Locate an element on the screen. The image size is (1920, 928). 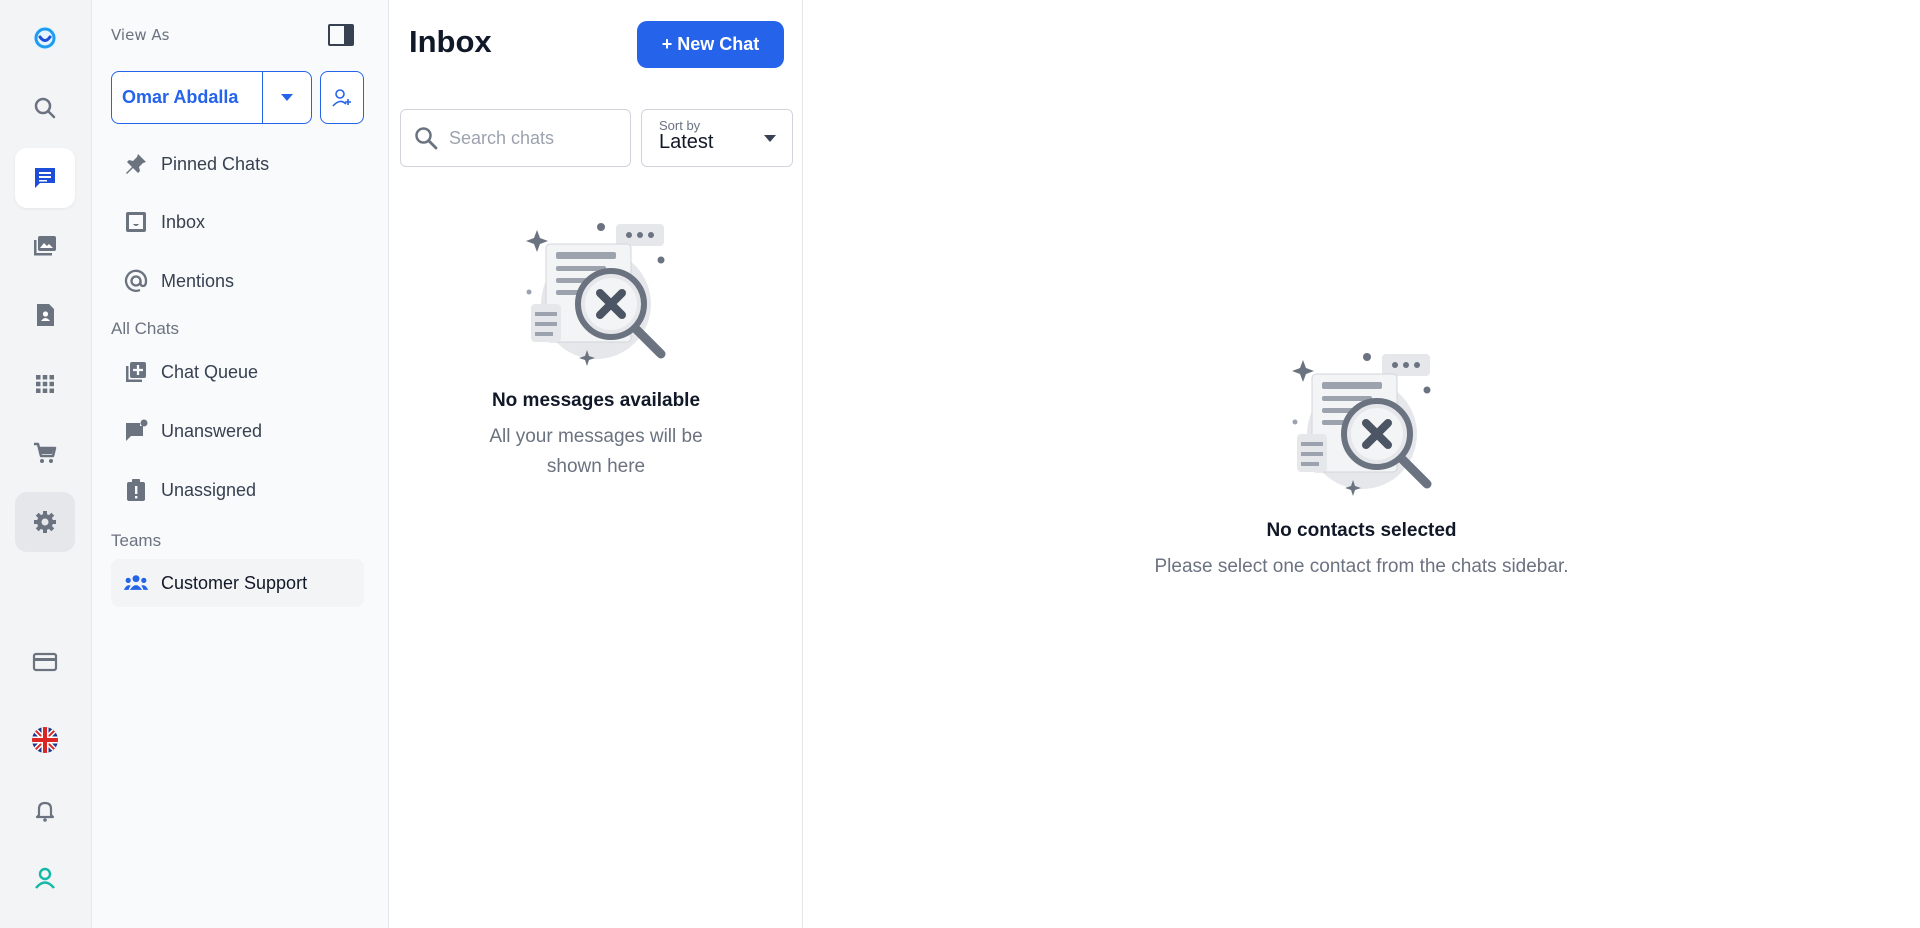
view-as-user-select: Omar Abdalla is located at coordinates (211, 97).